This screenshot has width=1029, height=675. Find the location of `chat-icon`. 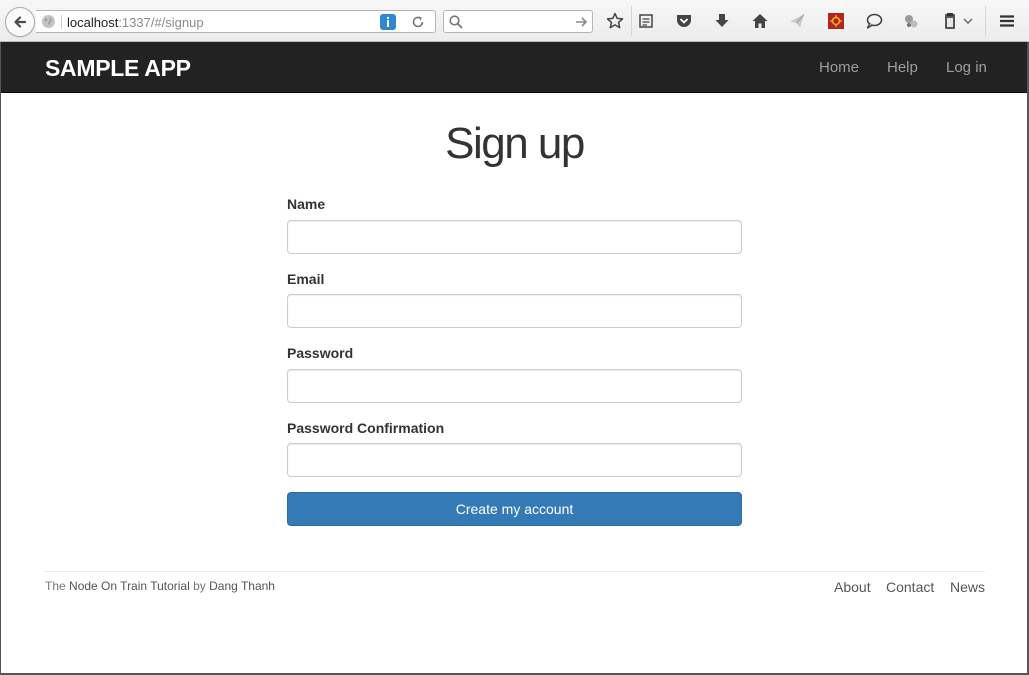

chat-icon is located at coordinates (874, 21).